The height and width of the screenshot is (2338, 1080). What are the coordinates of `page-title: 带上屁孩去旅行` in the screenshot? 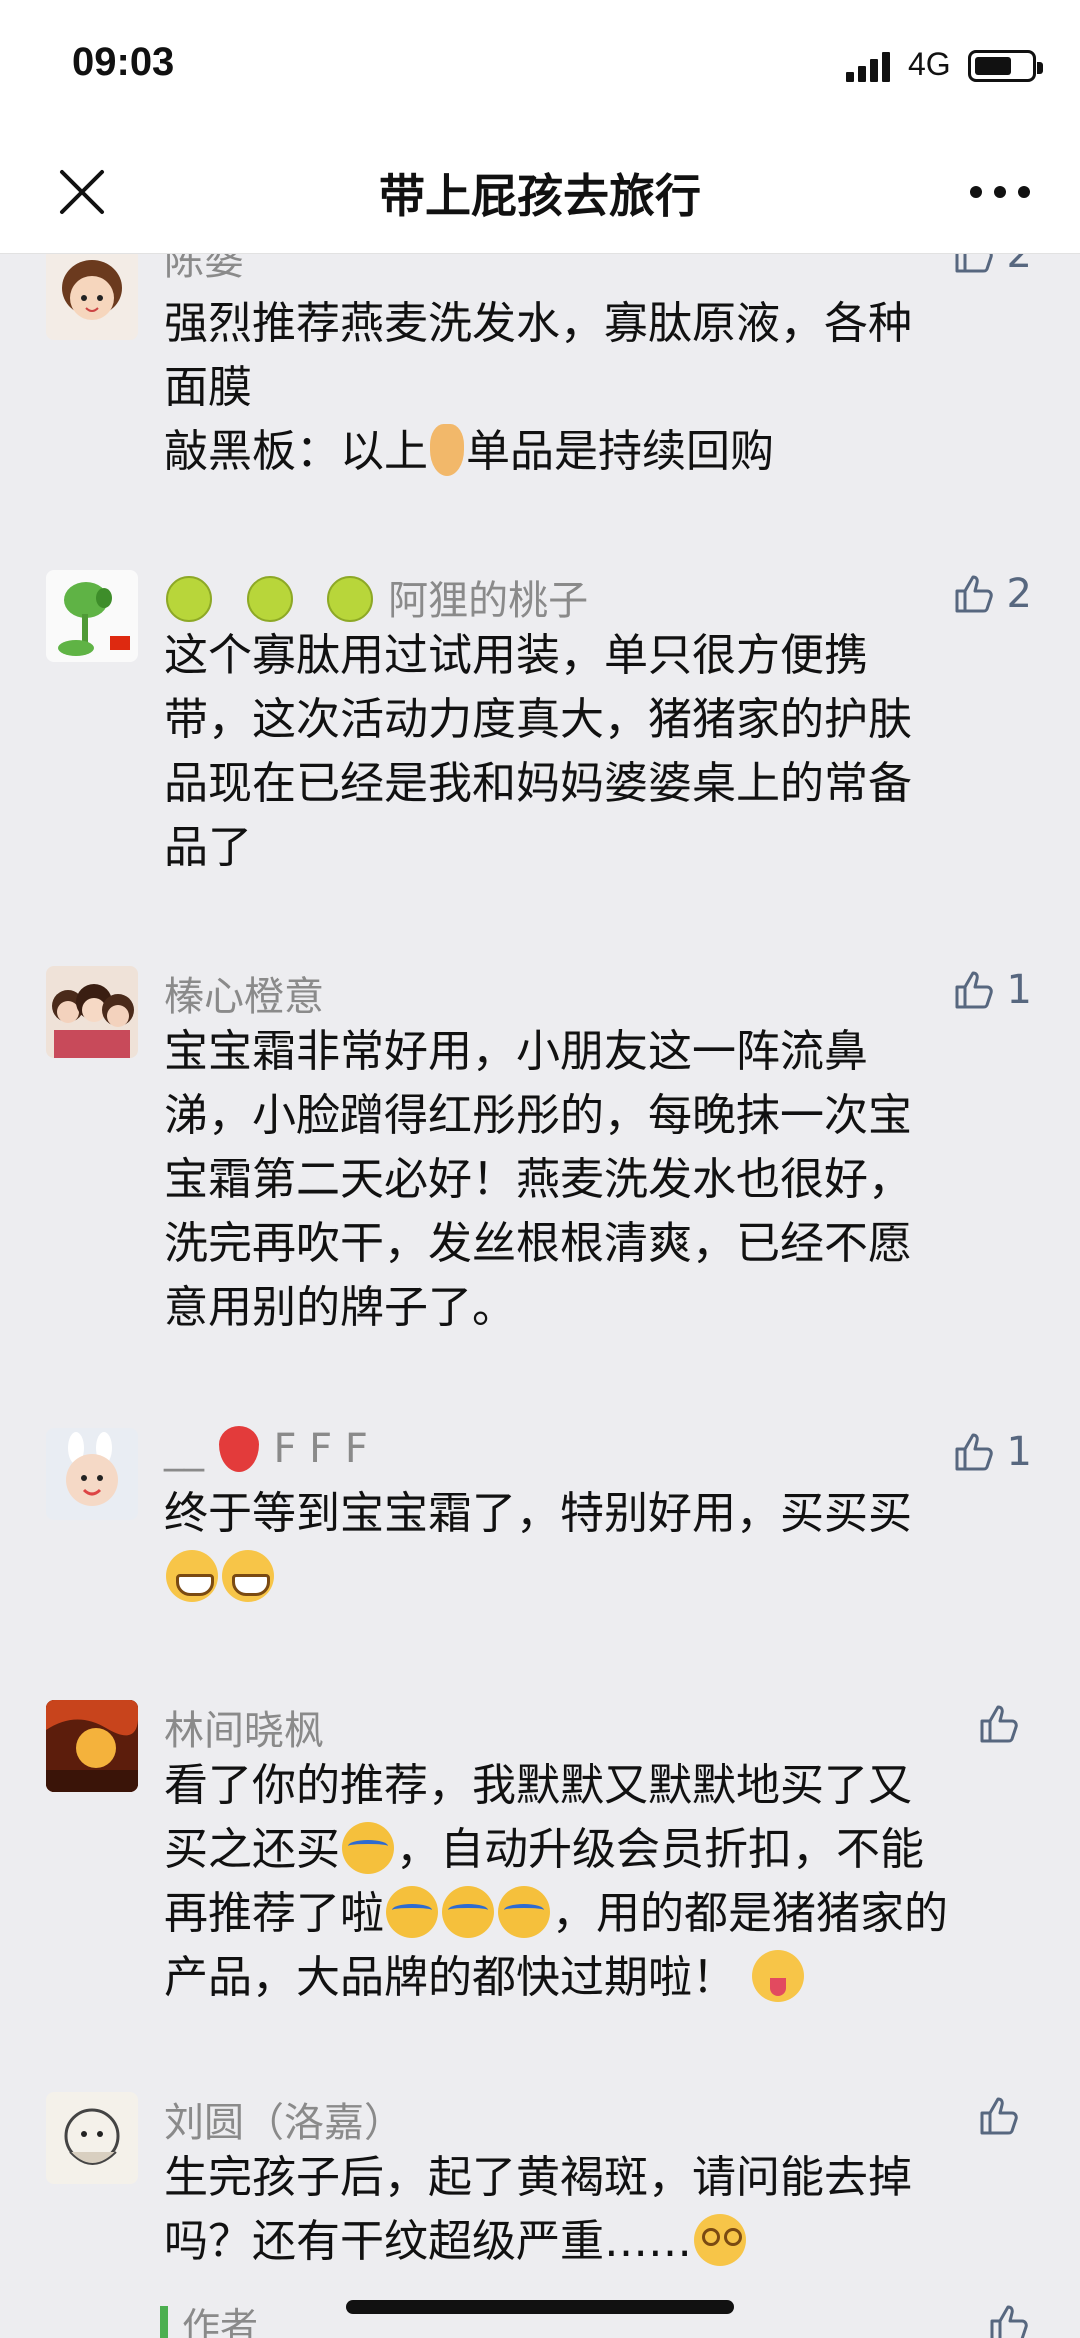 It's located at (540, 196).